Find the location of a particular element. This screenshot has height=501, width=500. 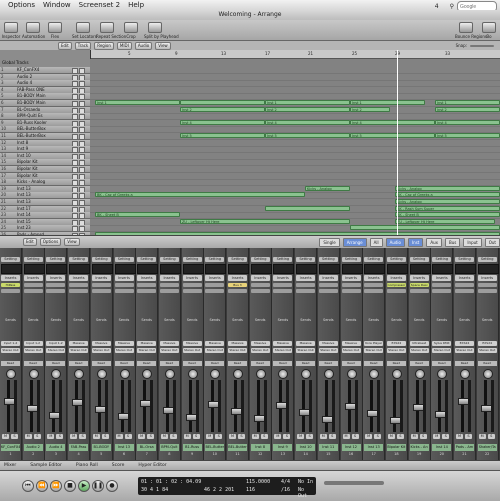

channel-name: Audio 2 is located at coordinates (33, 447).